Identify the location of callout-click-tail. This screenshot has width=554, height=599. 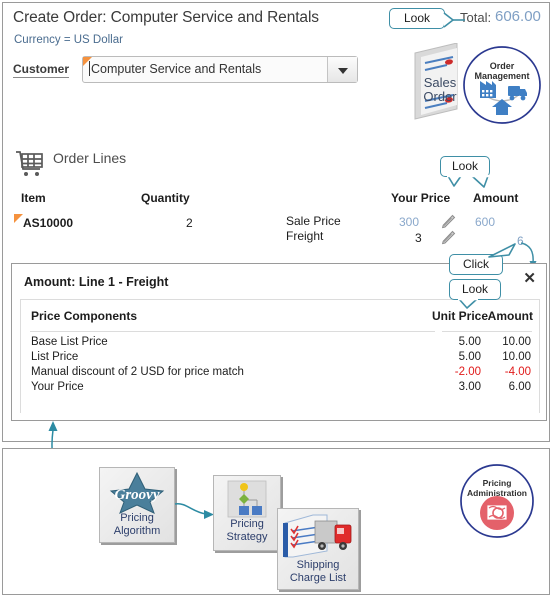
(502, 250).